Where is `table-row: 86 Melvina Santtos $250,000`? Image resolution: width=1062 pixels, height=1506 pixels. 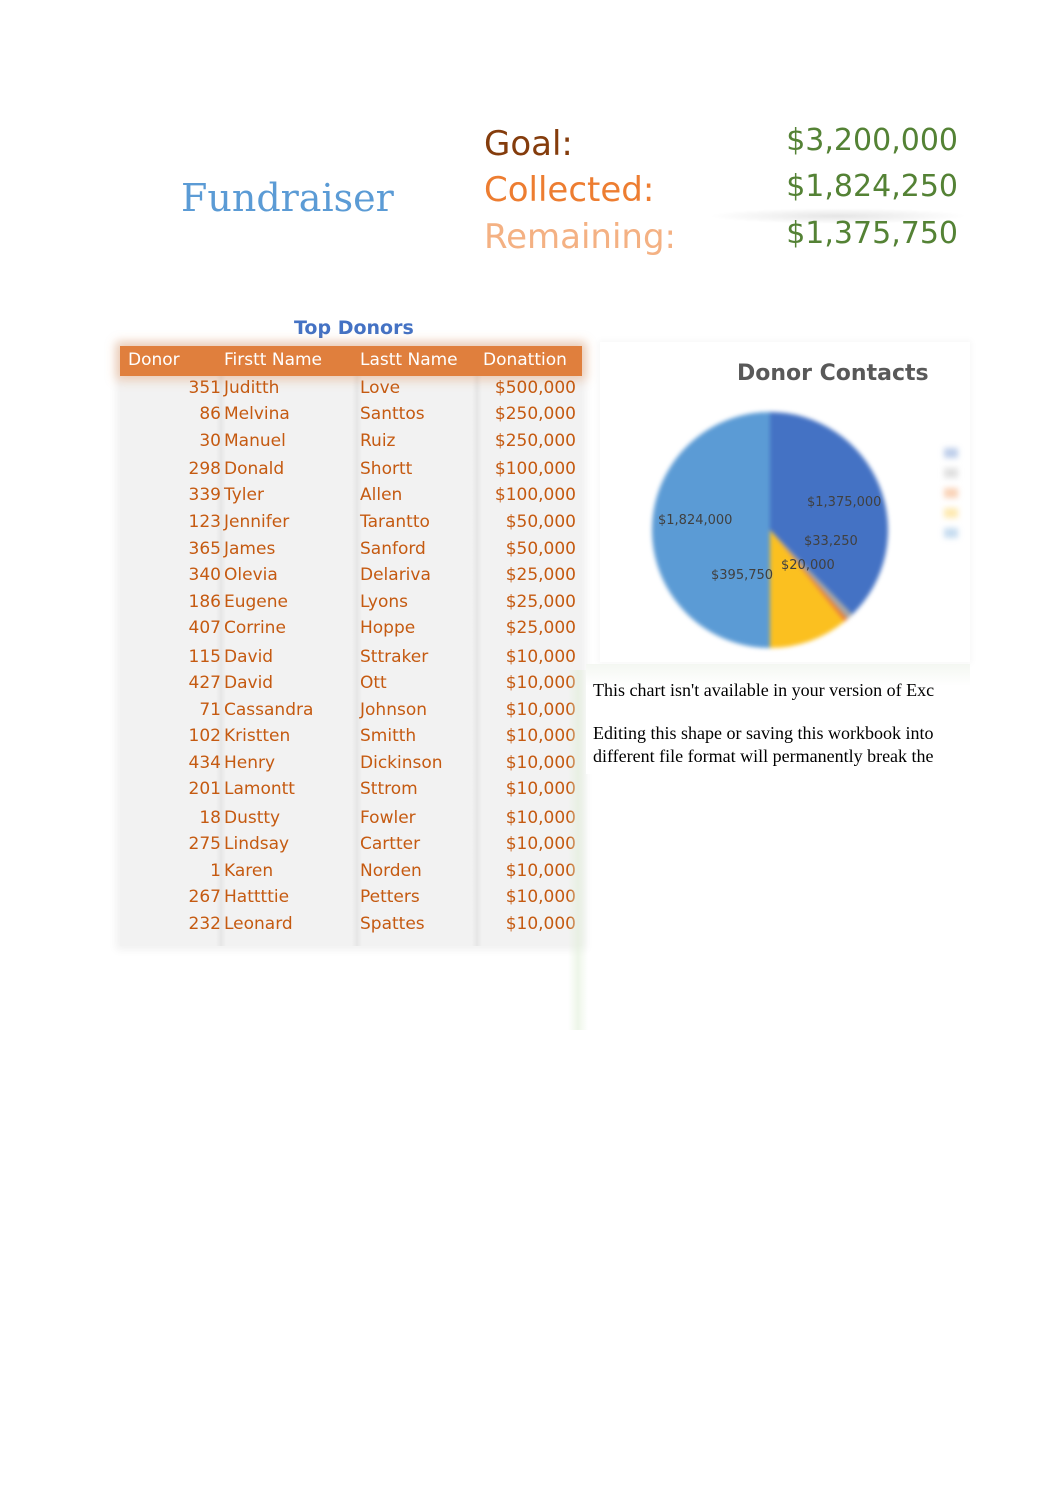
table-row: 86 Melvina Santtos $250,000 is located at coordinates (351, 417).